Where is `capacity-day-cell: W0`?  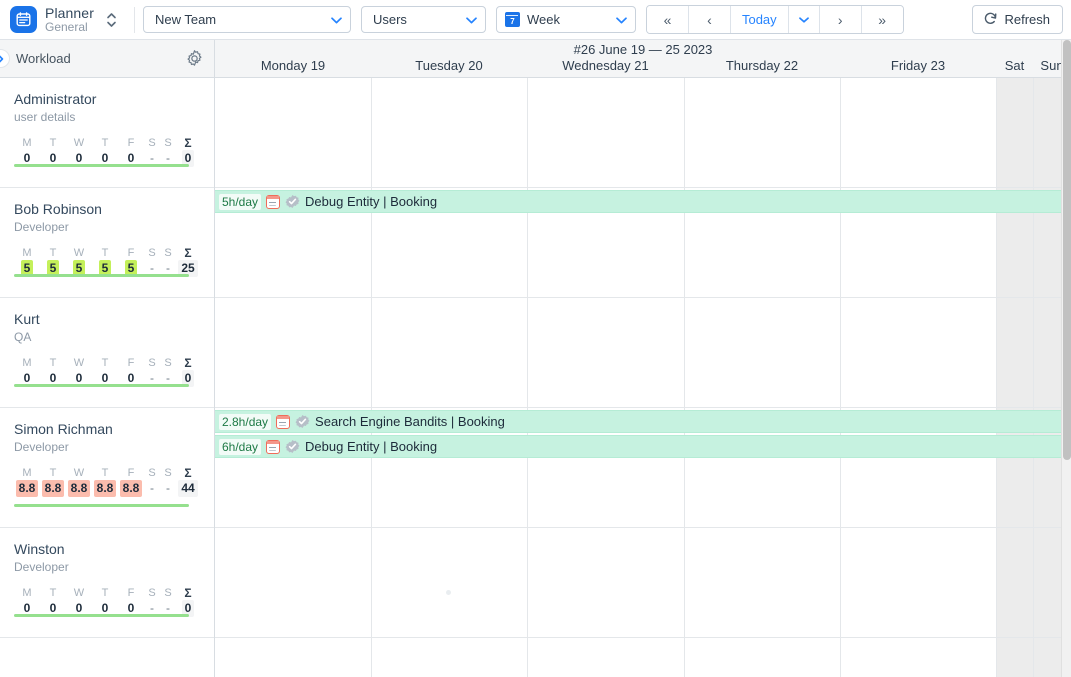 capacity-day-cell: W0 is located at coordinates (79, 371).